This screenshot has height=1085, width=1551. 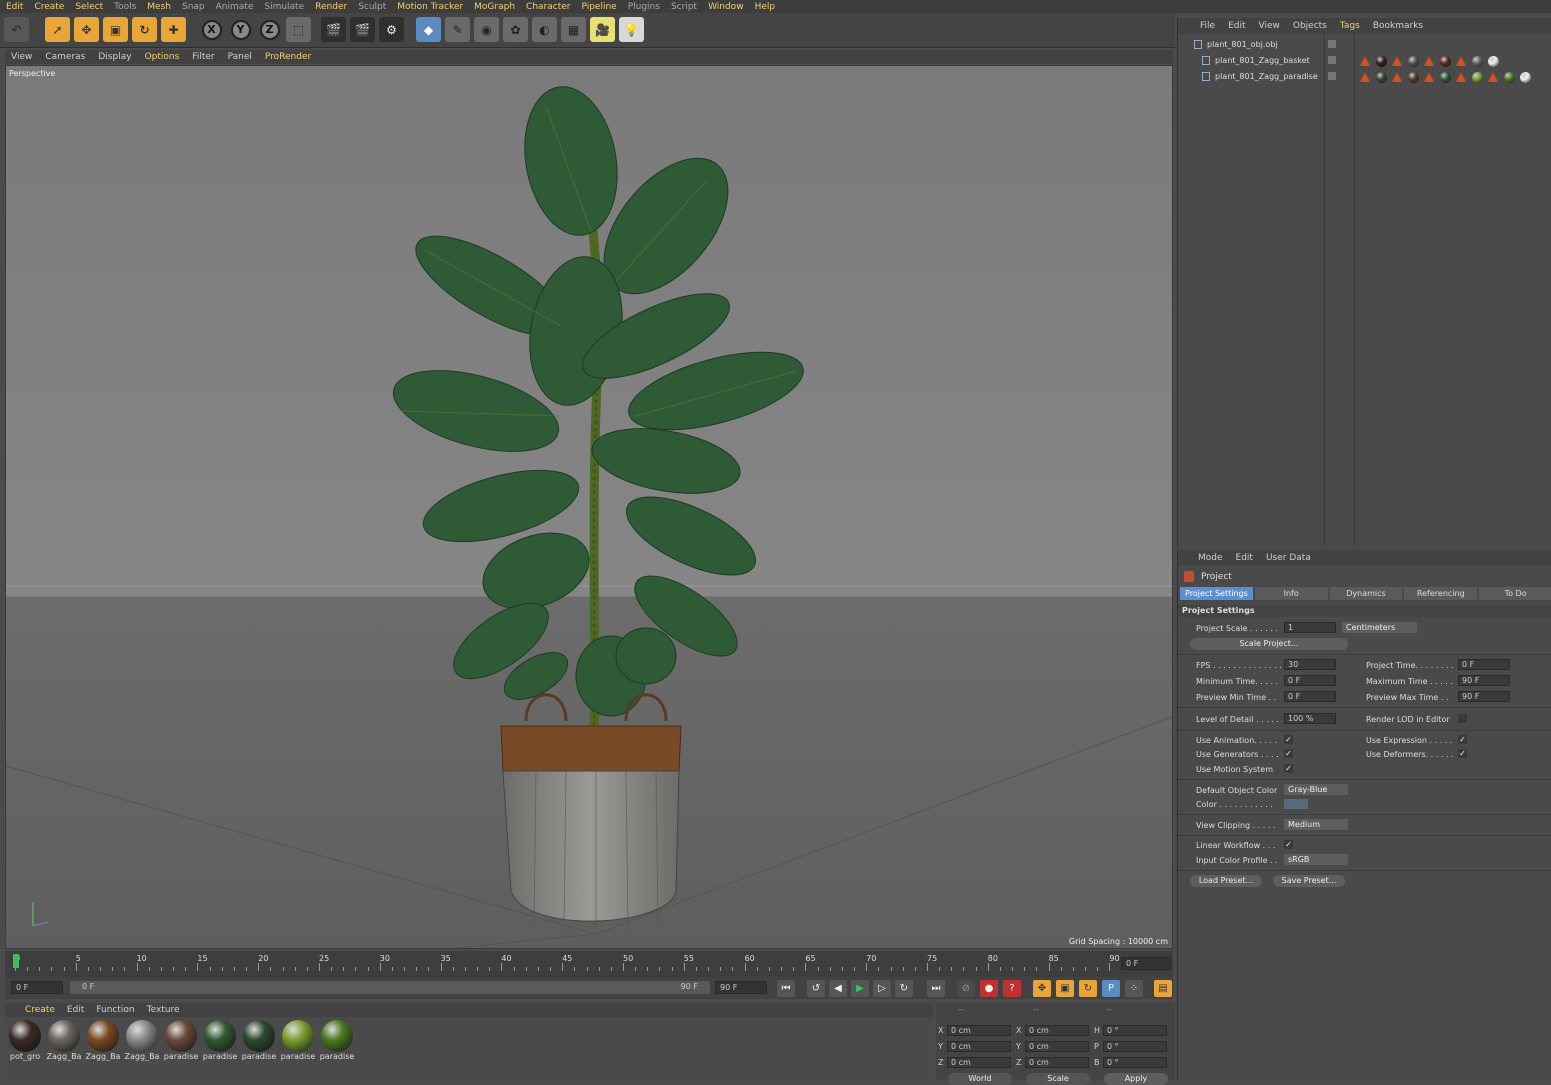 What do you see at coordinates (966, 988) in the screenshot?
I see `record-disabled-icon: ⊘` at bounding box center [966, 988].